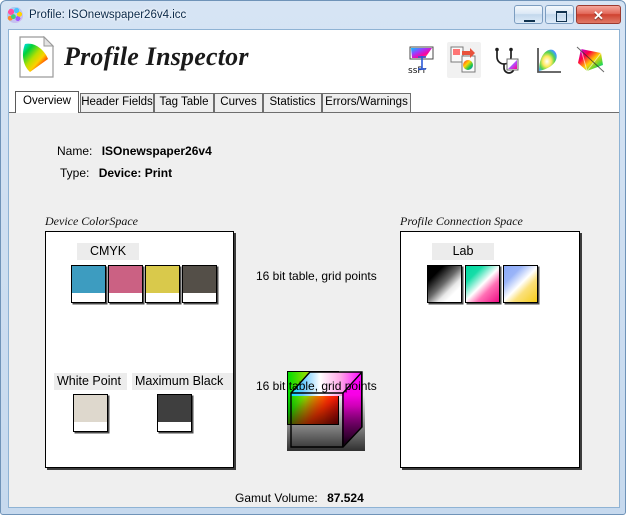 This screenshot has width=626, height=515. Describe the element at coordinates (366, 102) in the screenshot. I see `tab-errors-warnings: Errors/Warnings` at that location.